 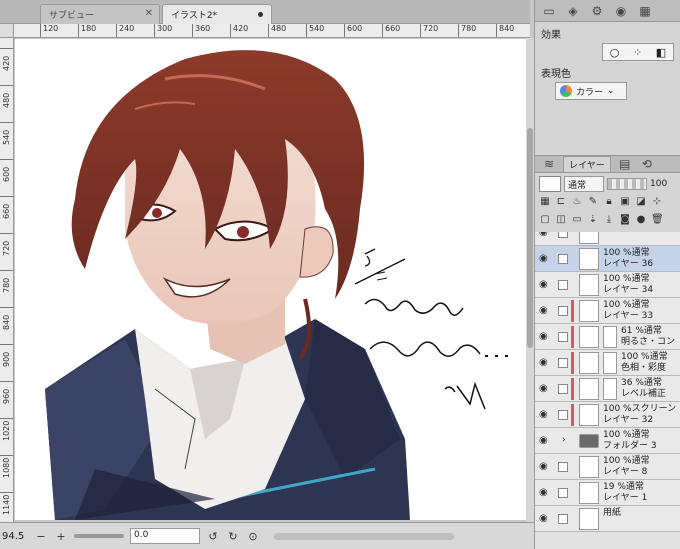 I want to click on texture-effect-icon: ⁘, so click(x=637, y=52).